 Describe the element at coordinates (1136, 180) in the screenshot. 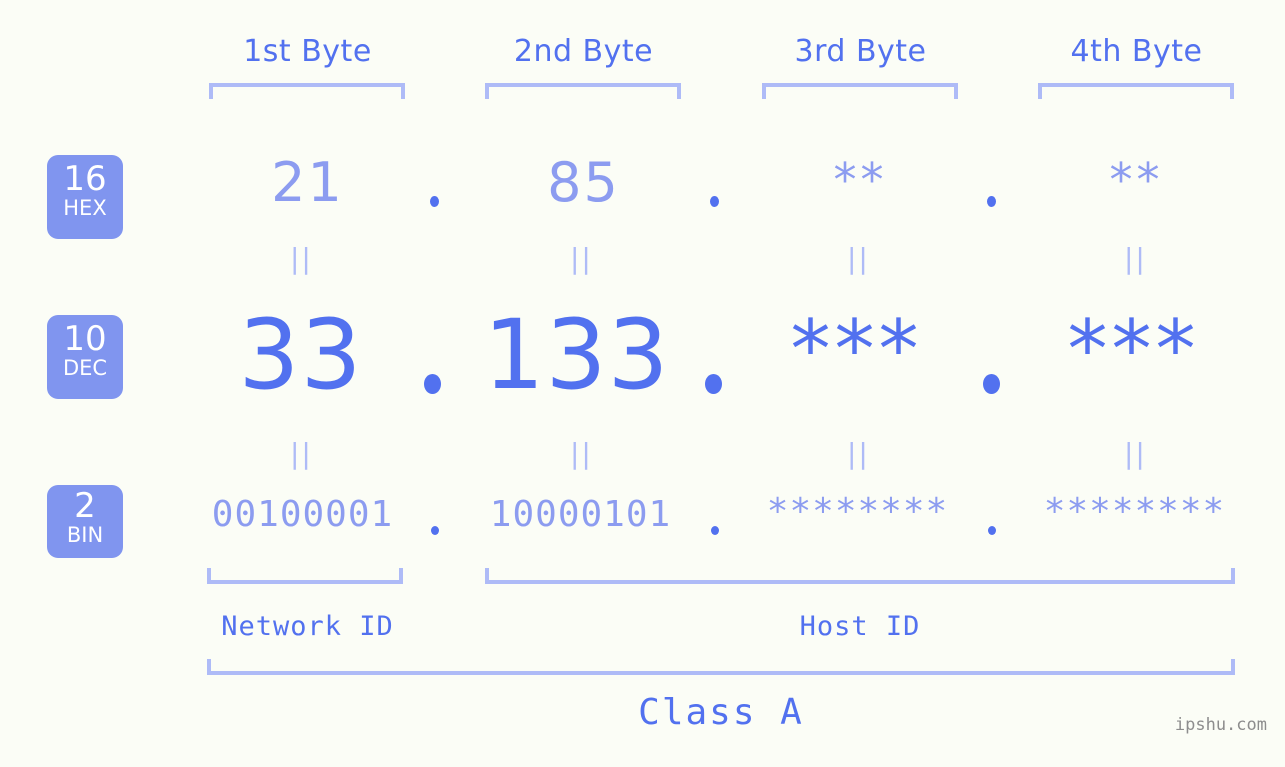

I see `hex-byte-4: **` at that location.